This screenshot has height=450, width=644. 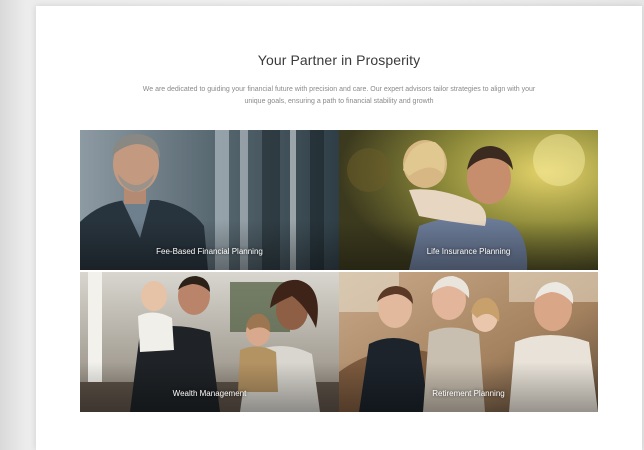 What do you see at coordinates (209, 200) in the screenshot?
I see `service-tile-fee-based-financial-planning: Fee-Based Financial Planning` at bounding box center [209, 200].